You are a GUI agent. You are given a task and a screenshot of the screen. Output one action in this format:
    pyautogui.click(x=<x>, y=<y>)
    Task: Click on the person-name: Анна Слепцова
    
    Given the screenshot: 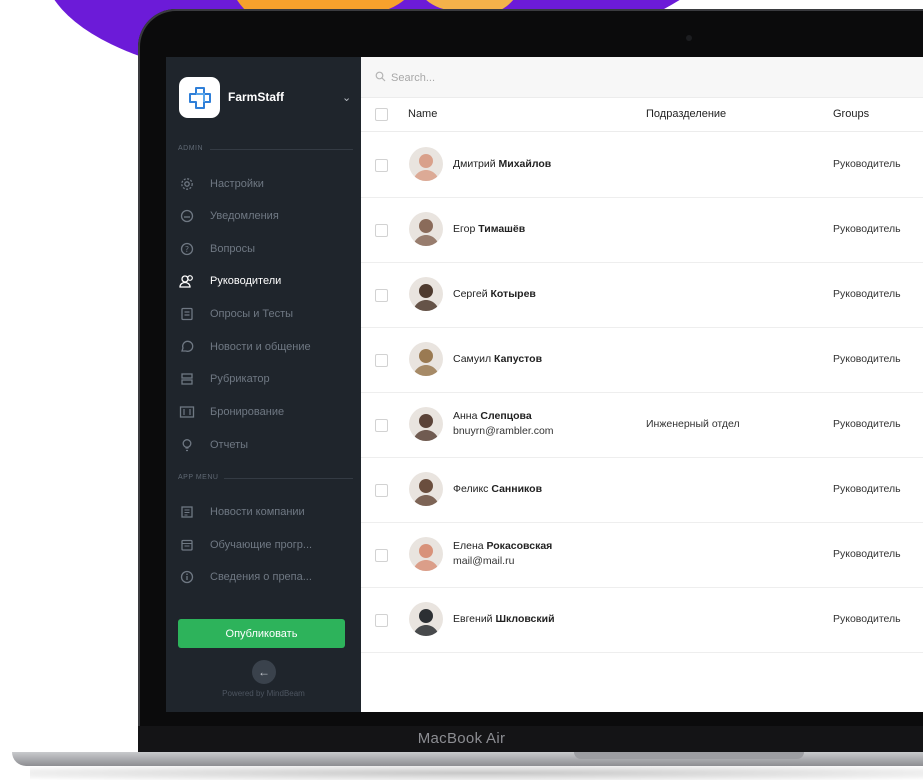 What is the action you would take?
    pyautogui.click(x=492, y=416)
    